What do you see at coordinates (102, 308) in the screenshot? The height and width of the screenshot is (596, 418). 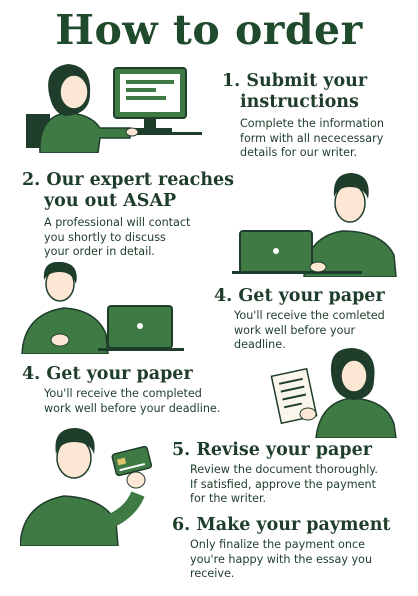 I see `man-with-laptop-pointing-illustration` at bounding box center [102, 308].